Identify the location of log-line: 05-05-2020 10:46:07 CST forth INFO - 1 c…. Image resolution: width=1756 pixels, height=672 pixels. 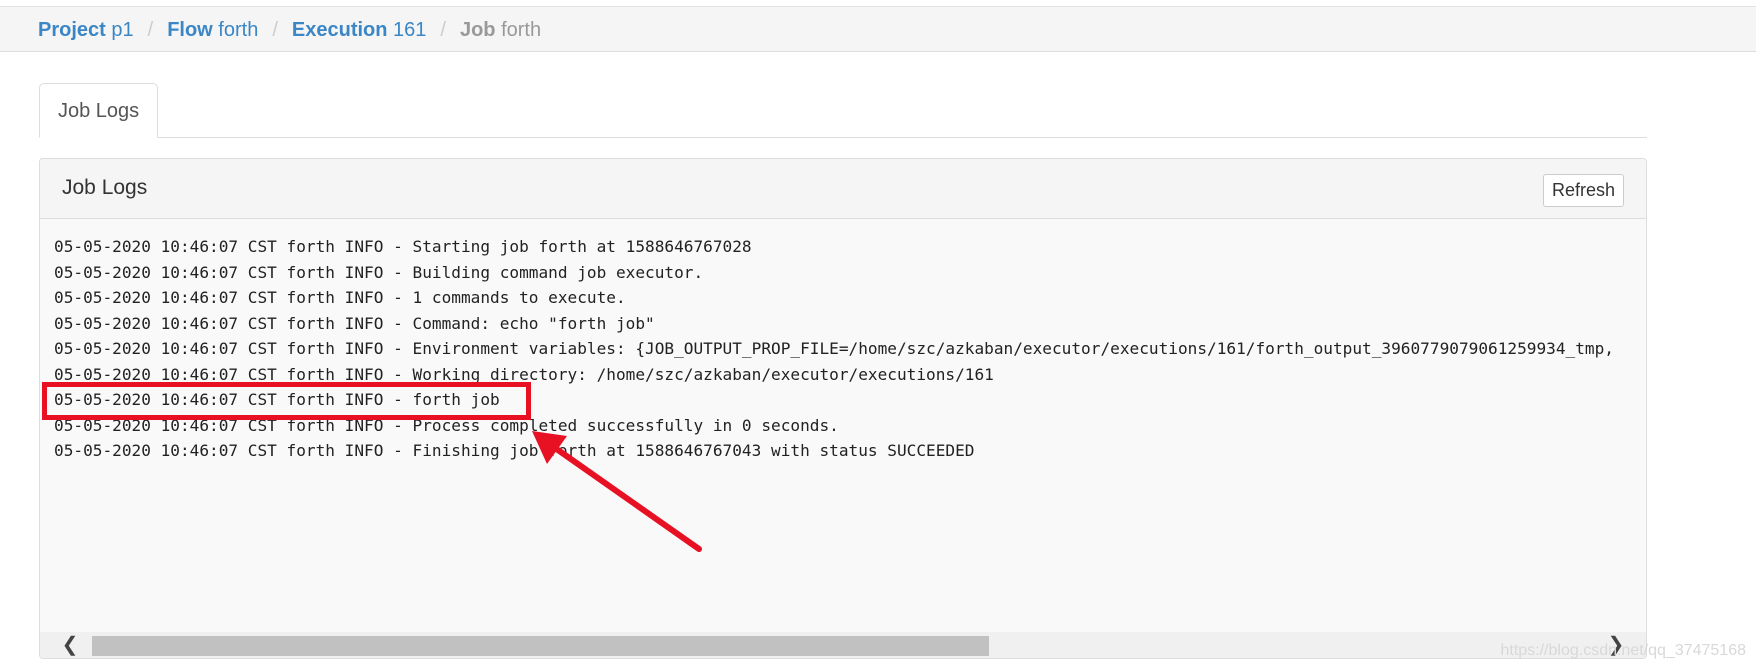
(340, 297).